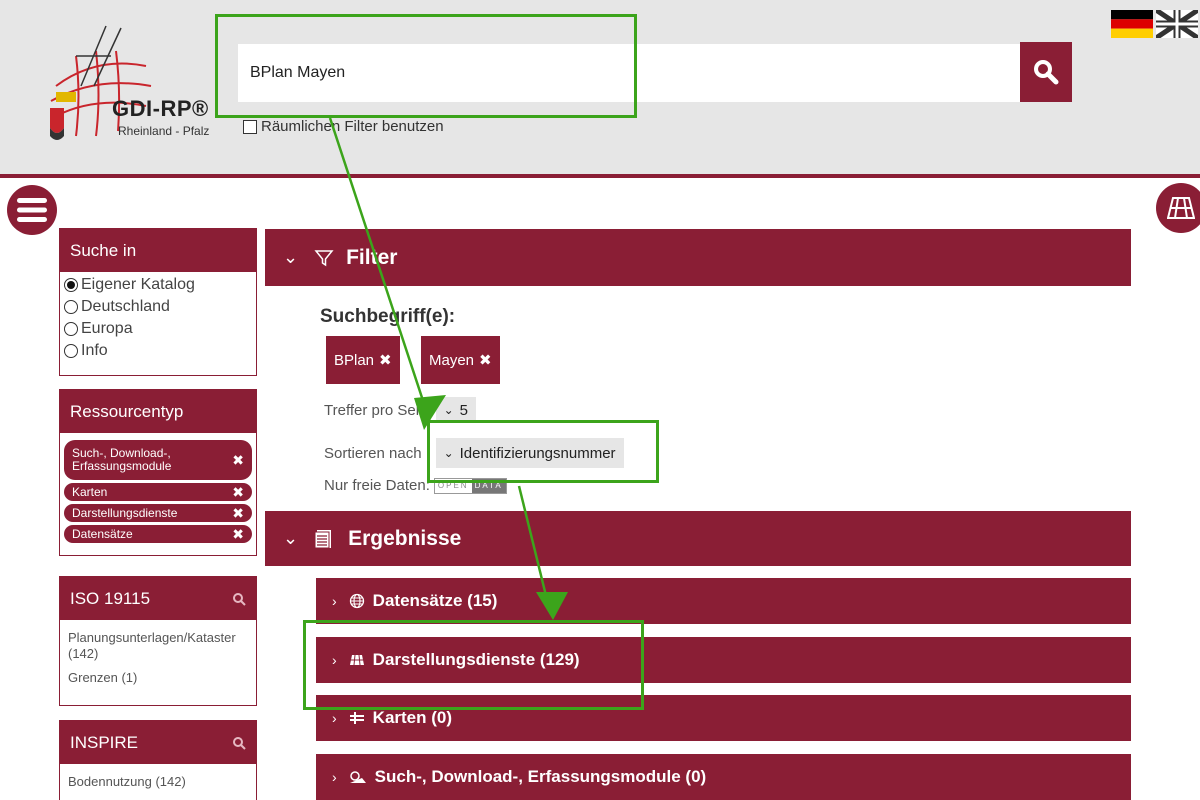  What do you see at coordinates (90, 492) in the screenshot?
I see `pill-label: Karten` at bounding box center [90, 492].